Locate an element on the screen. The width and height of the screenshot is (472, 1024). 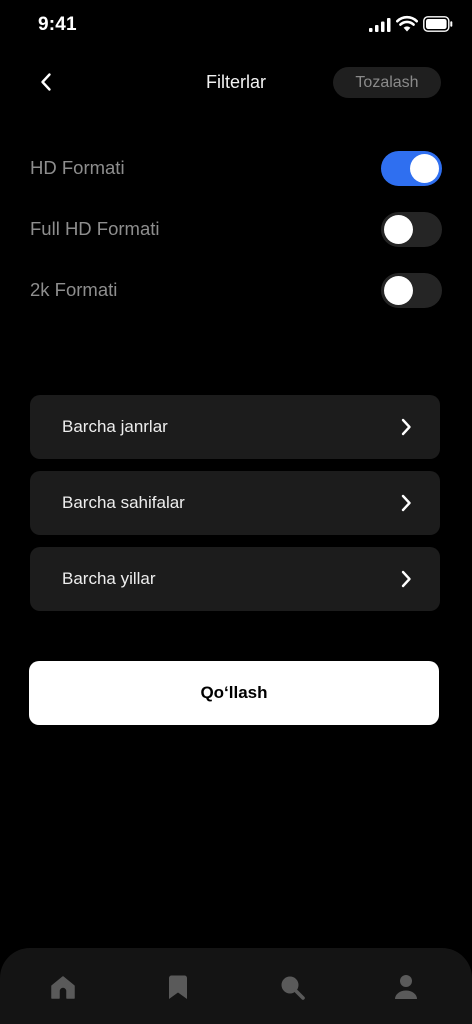
profile-icon is located at coordinates (406, 987).